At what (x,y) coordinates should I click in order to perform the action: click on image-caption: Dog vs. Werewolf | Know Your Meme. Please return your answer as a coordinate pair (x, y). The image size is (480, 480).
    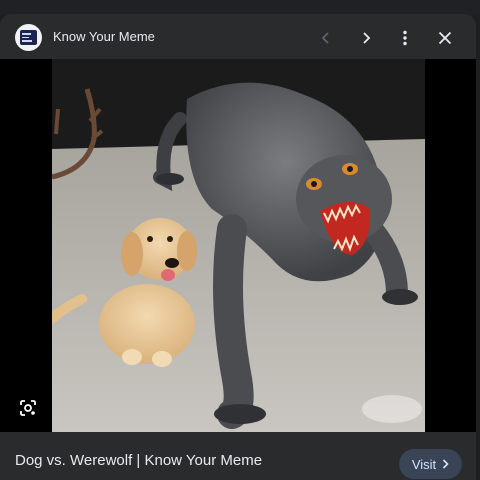
    Looking at the image, I should click on (138, 460).